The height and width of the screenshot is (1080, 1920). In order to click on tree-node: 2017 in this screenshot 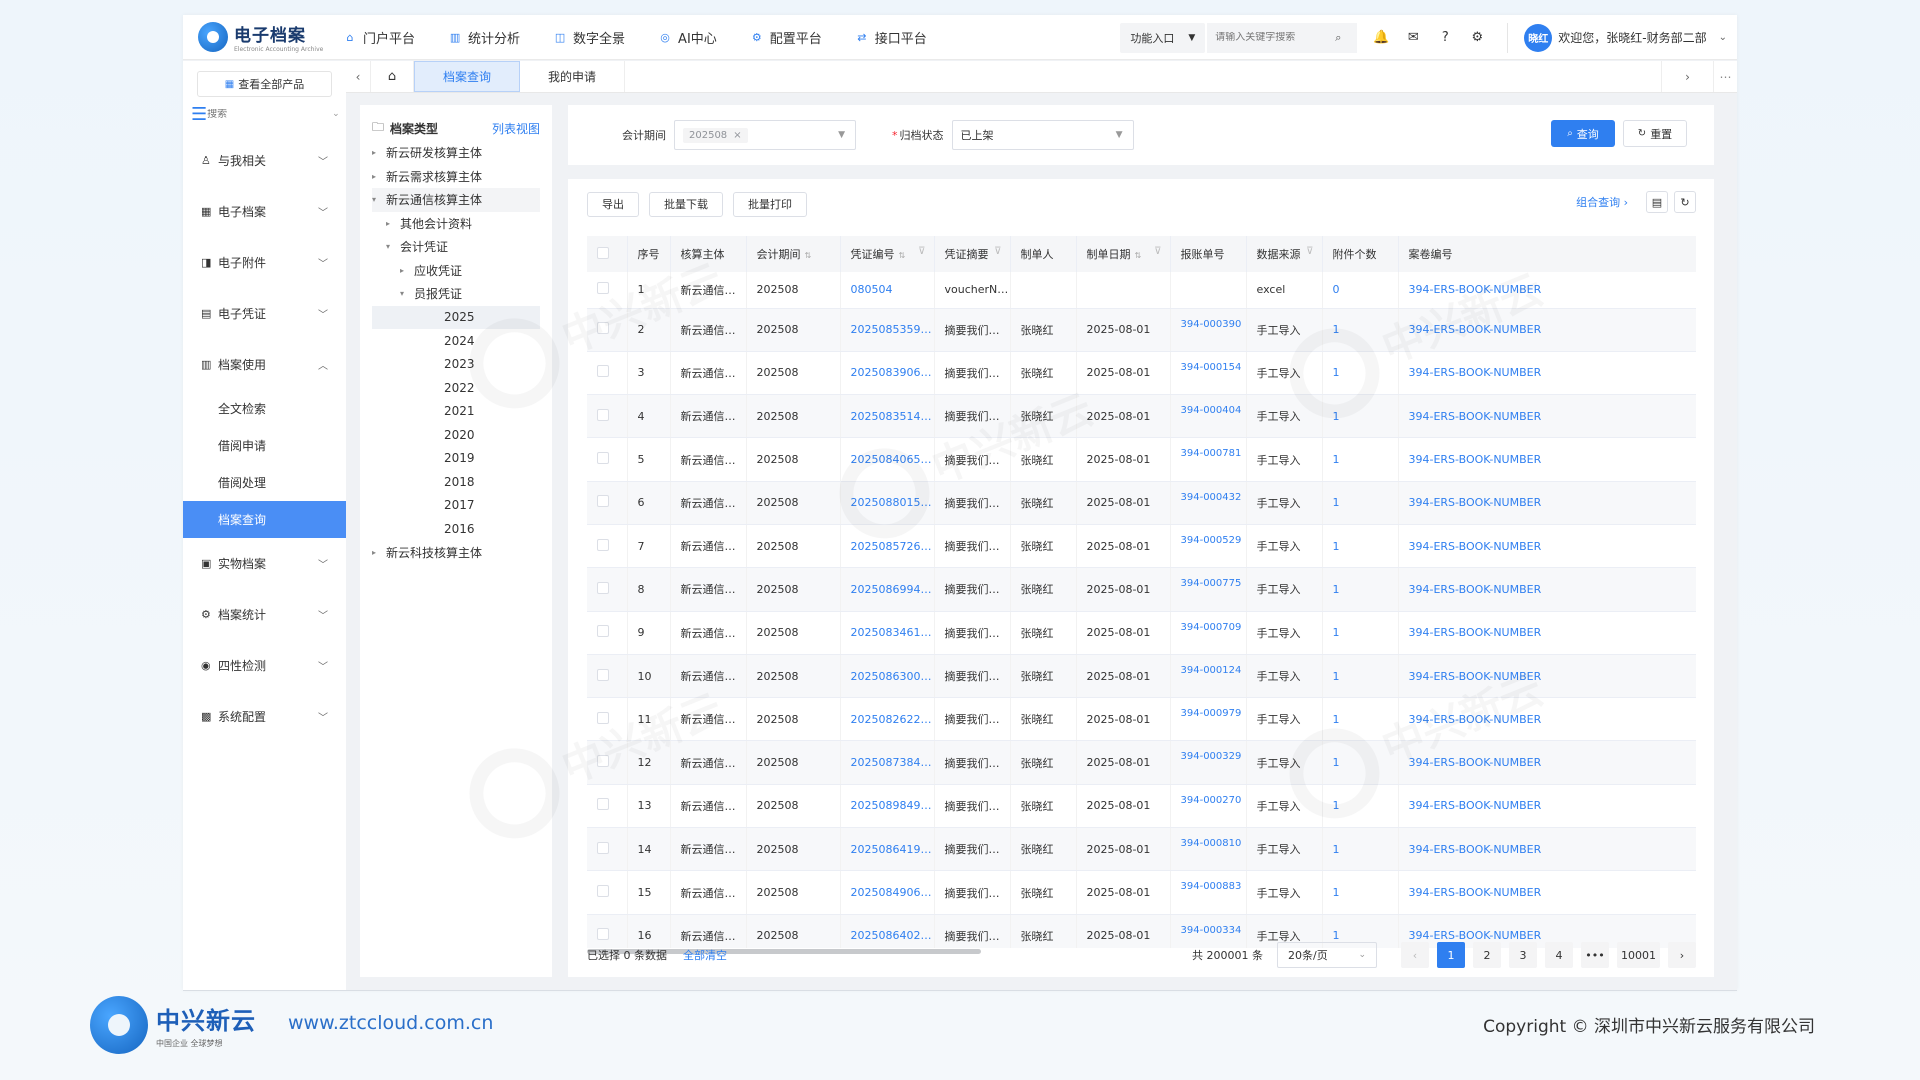, I will do `click(456, 506)`.